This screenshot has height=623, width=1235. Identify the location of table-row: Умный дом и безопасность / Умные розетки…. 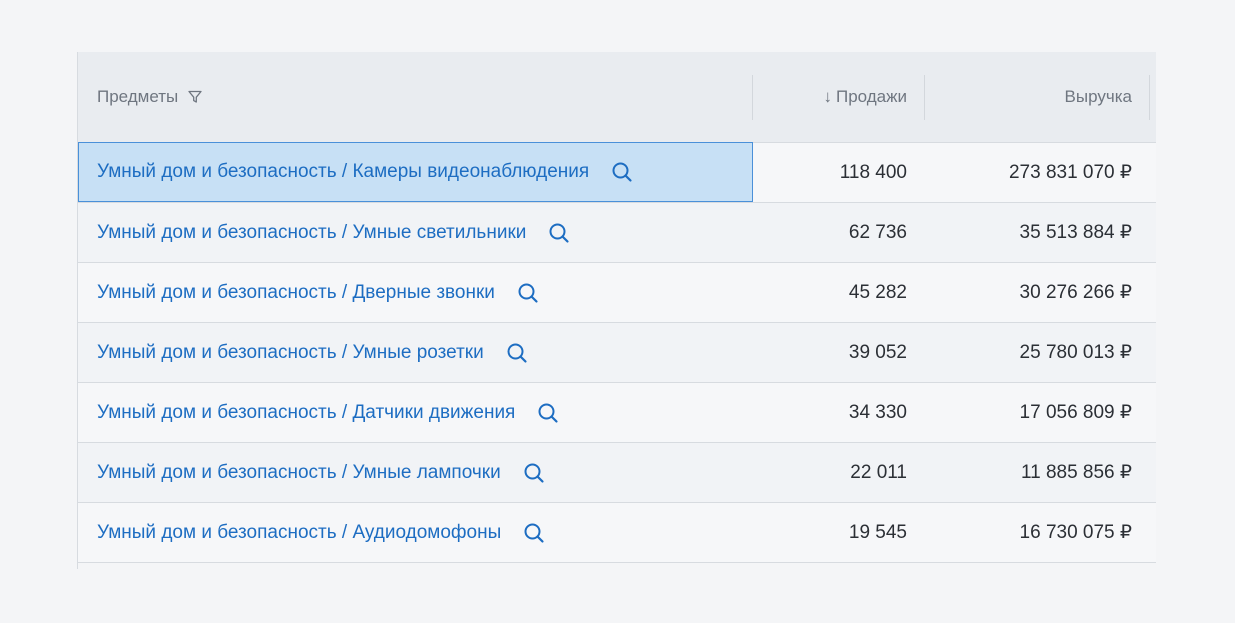
(617, 353).